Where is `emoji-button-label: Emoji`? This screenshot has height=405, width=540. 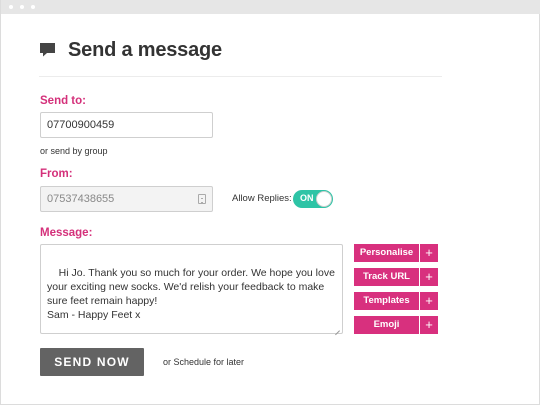
emoji-button-label: Emoji is located at coordinates (386, 324).